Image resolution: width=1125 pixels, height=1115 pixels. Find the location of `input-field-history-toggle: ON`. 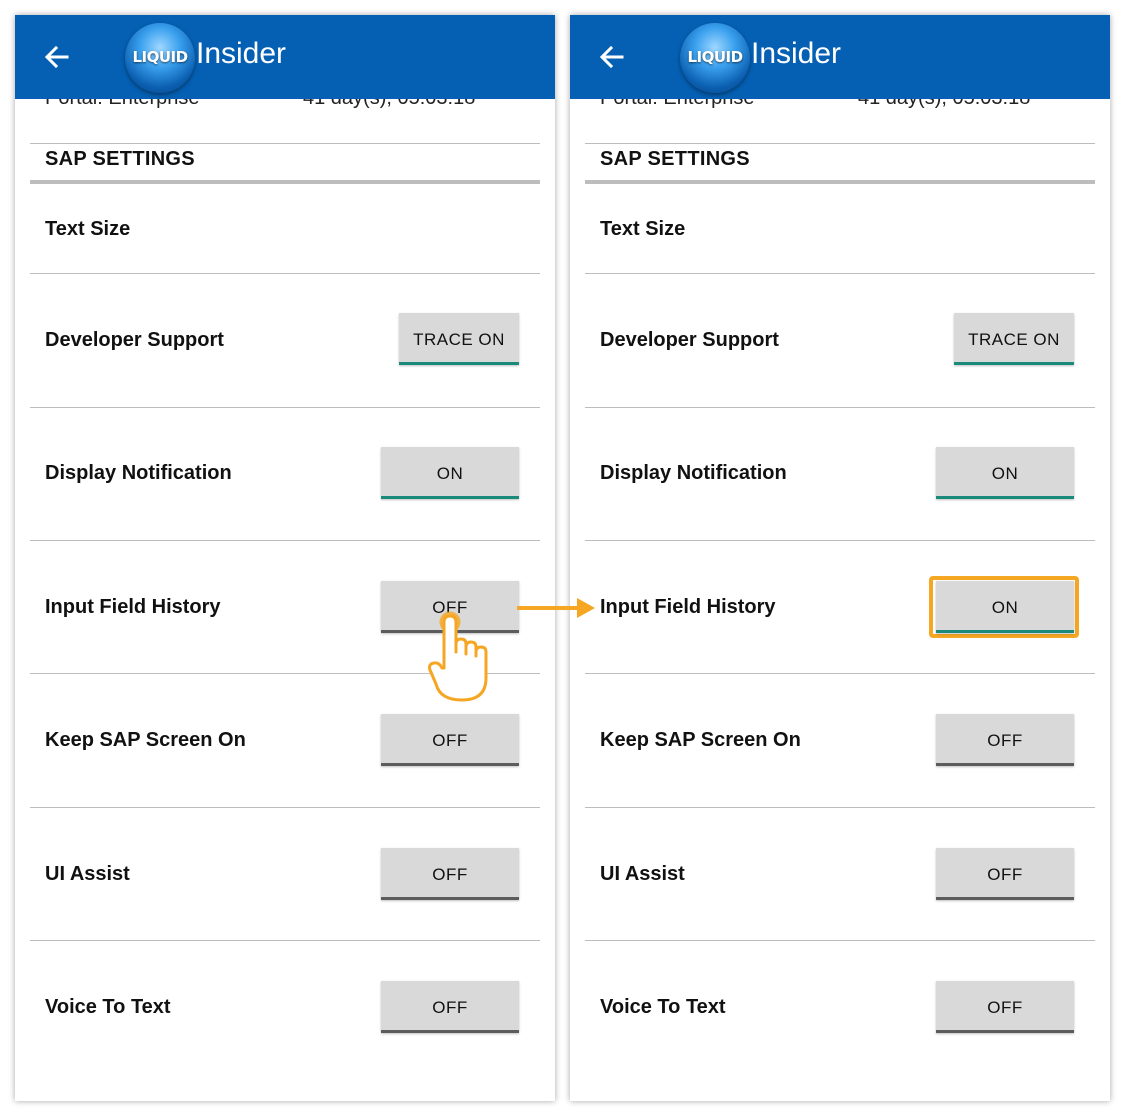

input-field-history-toggle: ON is located at coordinates (1005, 607).